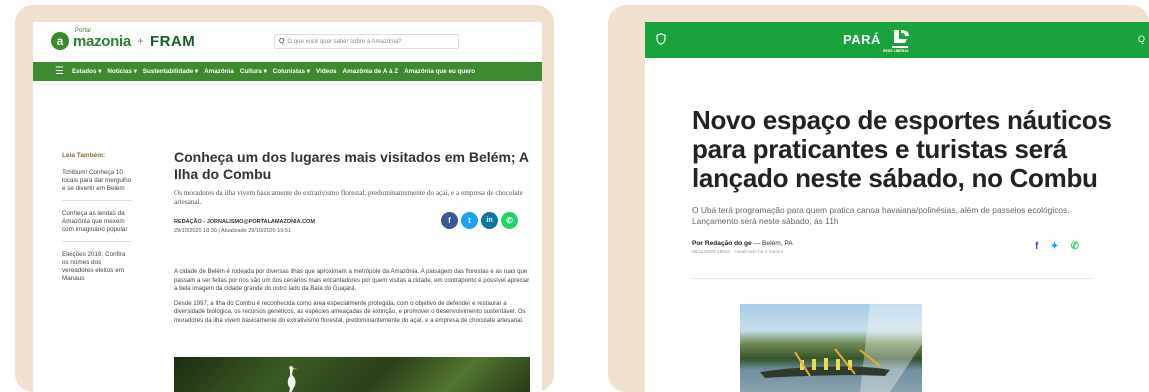 This screenshot has width=1149, height=392. Describe the element at coordinates (253, 71) in the screenshot. I see `nav-item-cultura: Cultura ▾` at that location.